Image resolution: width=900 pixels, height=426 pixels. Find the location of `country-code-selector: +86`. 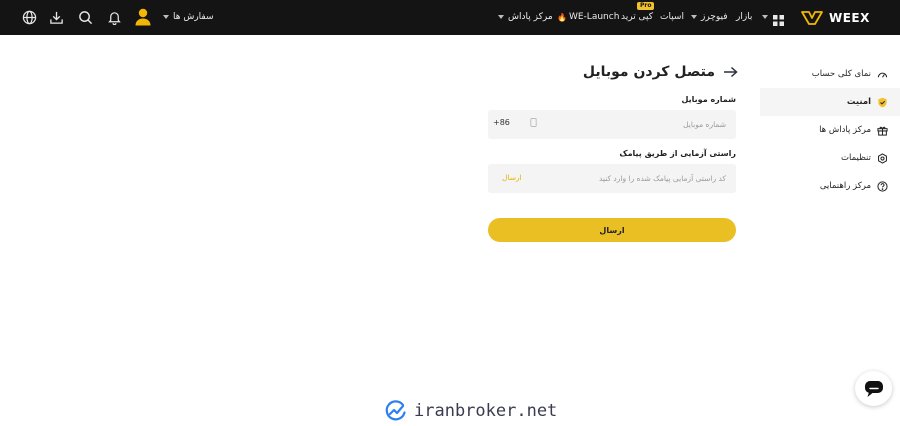

country-code-selector: +86 is located at coordinates (515, 122).